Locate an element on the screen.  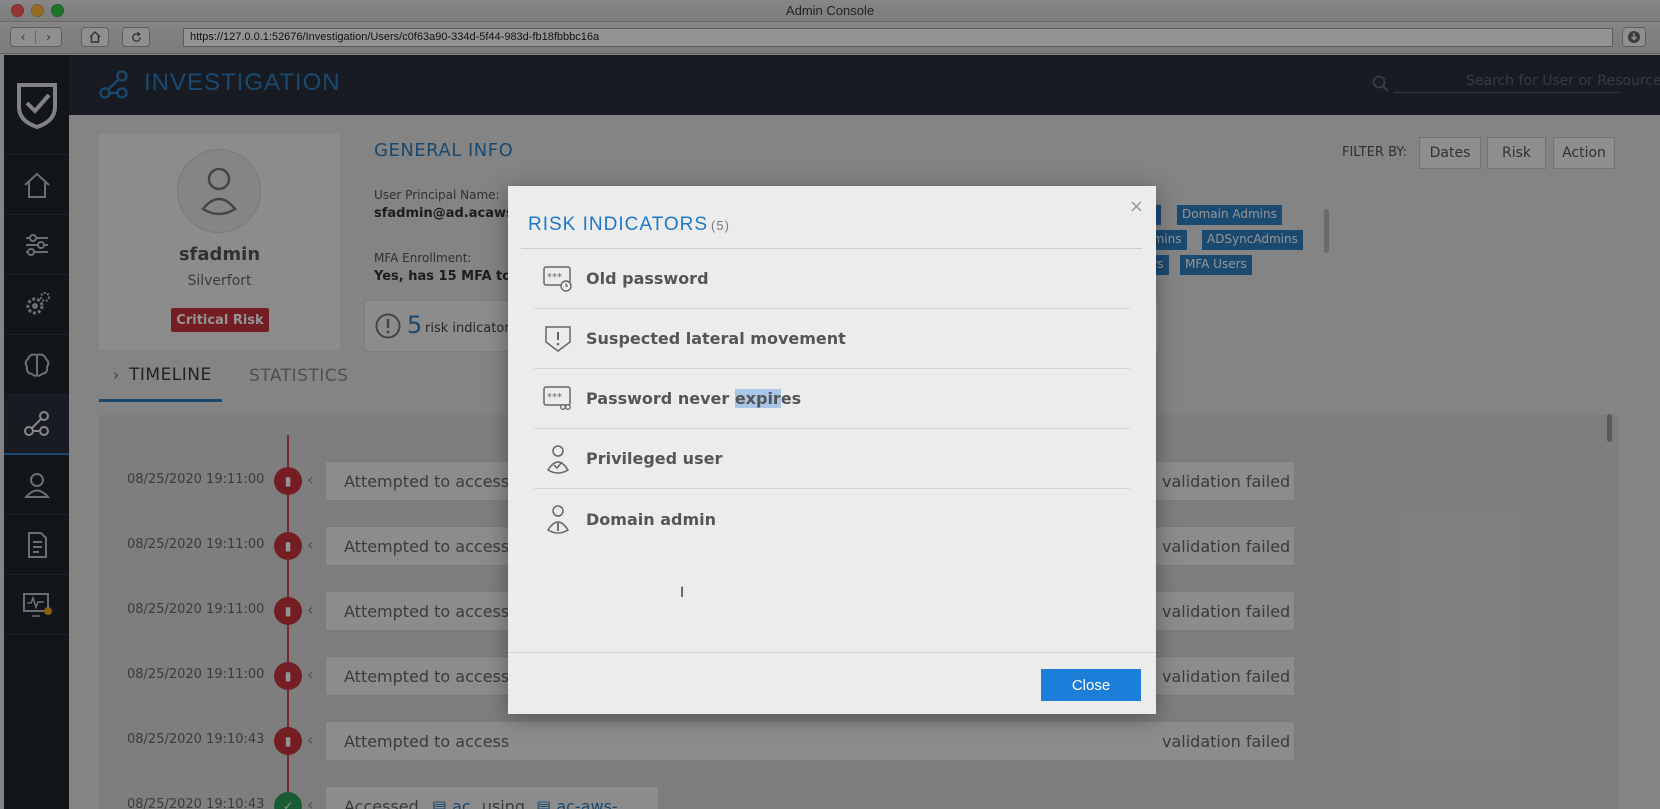
risk-label: Domain admin is located at coordinates (651, 519).